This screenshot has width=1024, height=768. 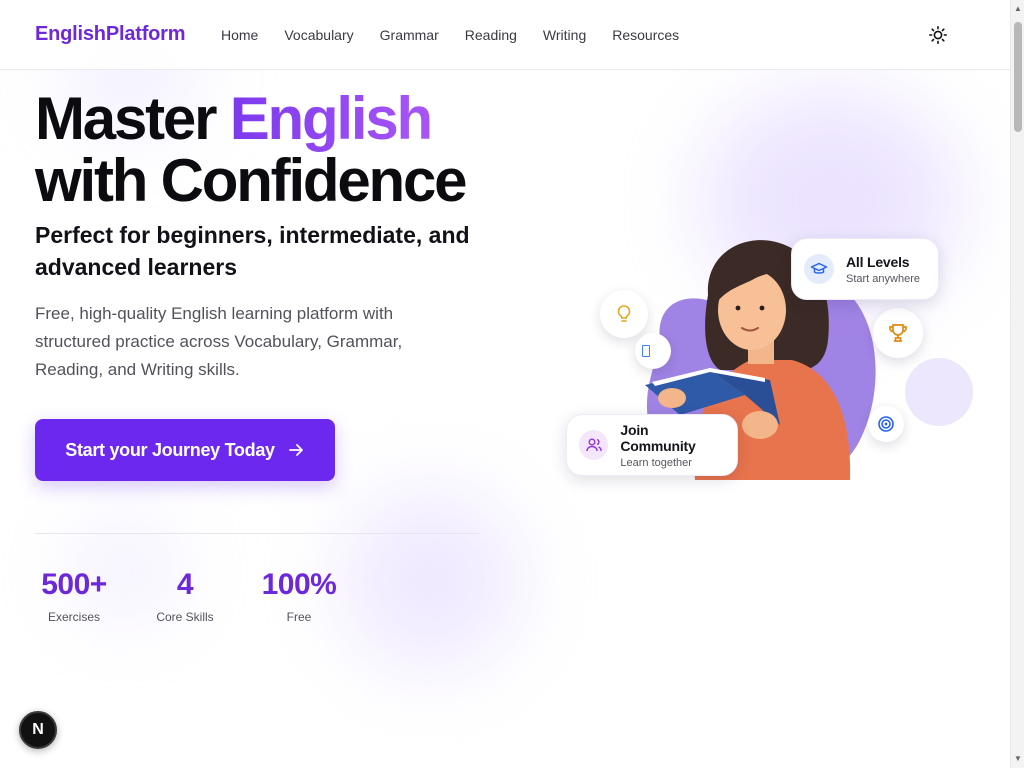 I want to click on small-bubble, so click(x=653, y=351).